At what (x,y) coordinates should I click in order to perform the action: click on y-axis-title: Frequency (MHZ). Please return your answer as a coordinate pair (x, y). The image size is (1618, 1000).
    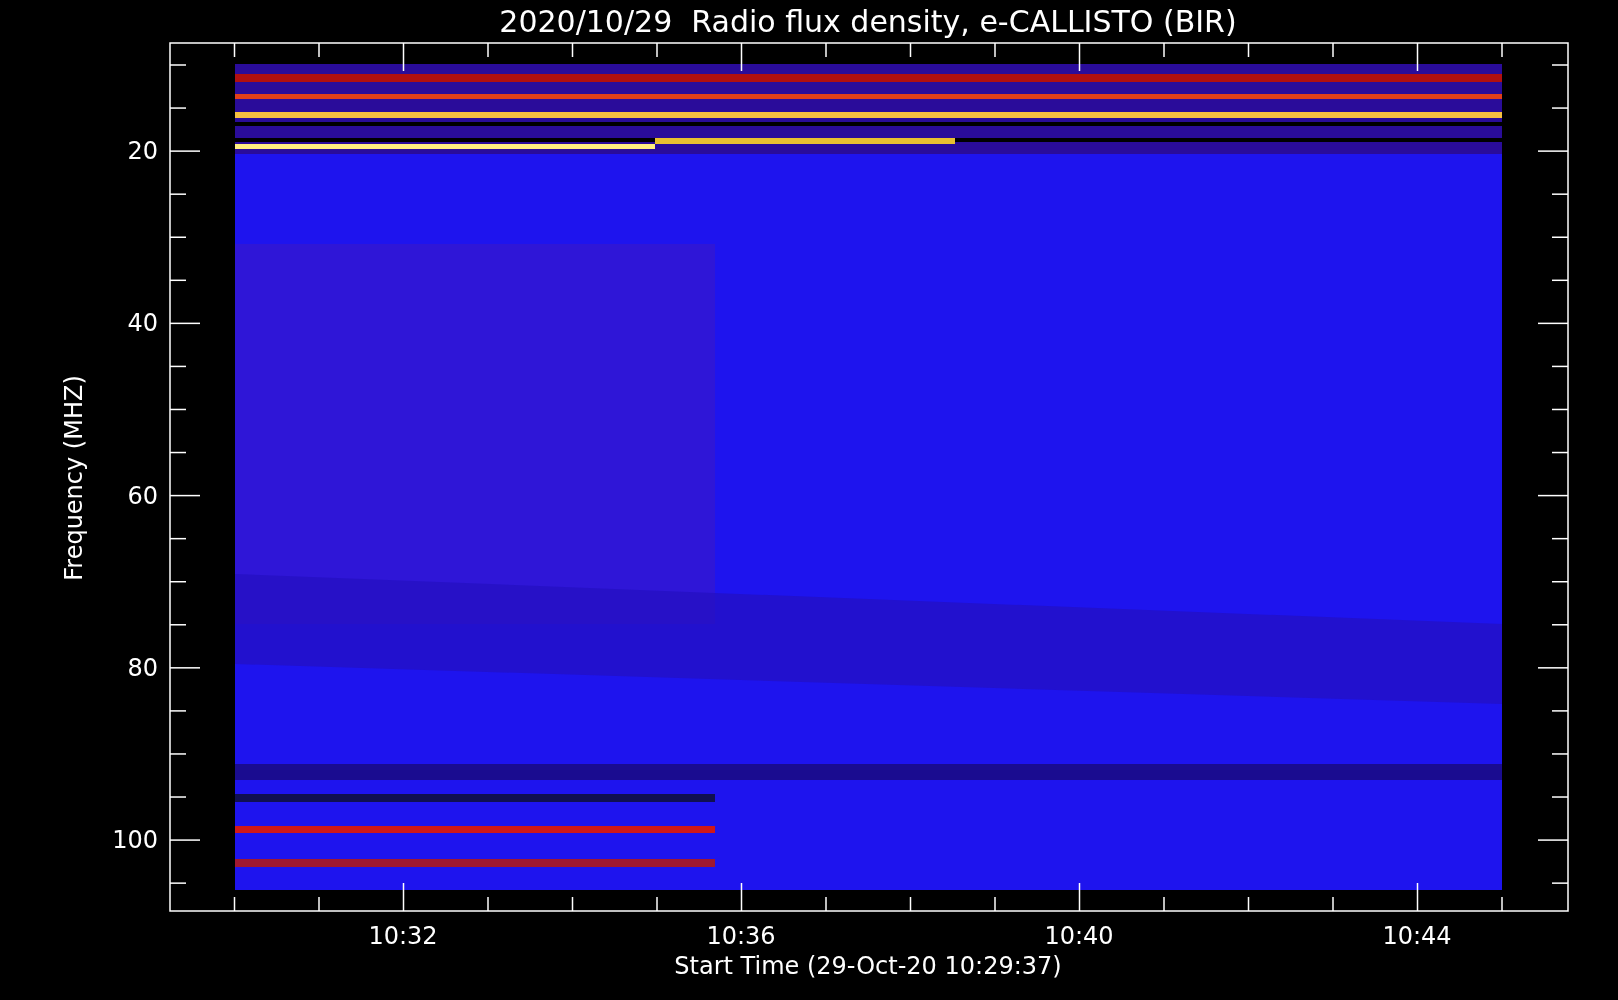
    Looking at the image, I should click on (74, 478).